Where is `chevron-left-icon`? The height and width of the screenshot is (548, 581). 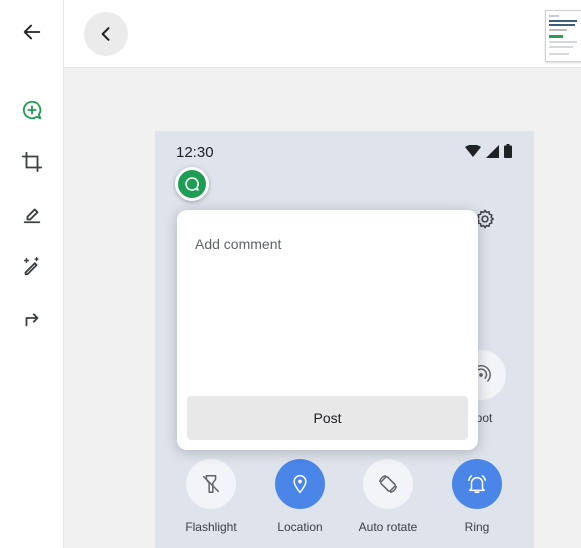 chevron-left-icon is located at coordinates (105, 34).